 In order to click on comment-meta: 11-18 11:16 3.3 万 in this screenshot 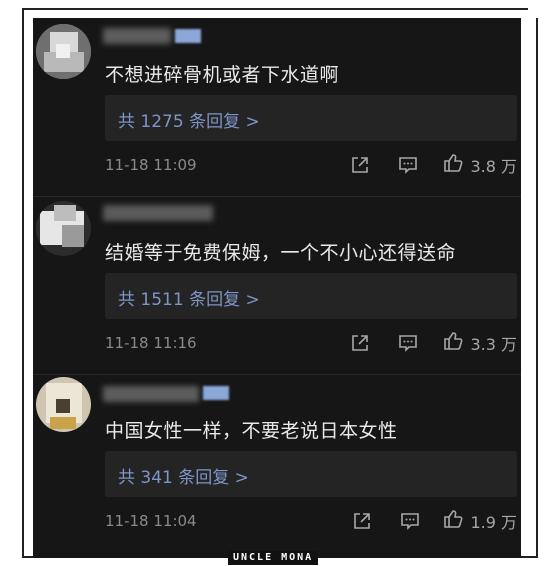, I will do `click(311, 343)`.